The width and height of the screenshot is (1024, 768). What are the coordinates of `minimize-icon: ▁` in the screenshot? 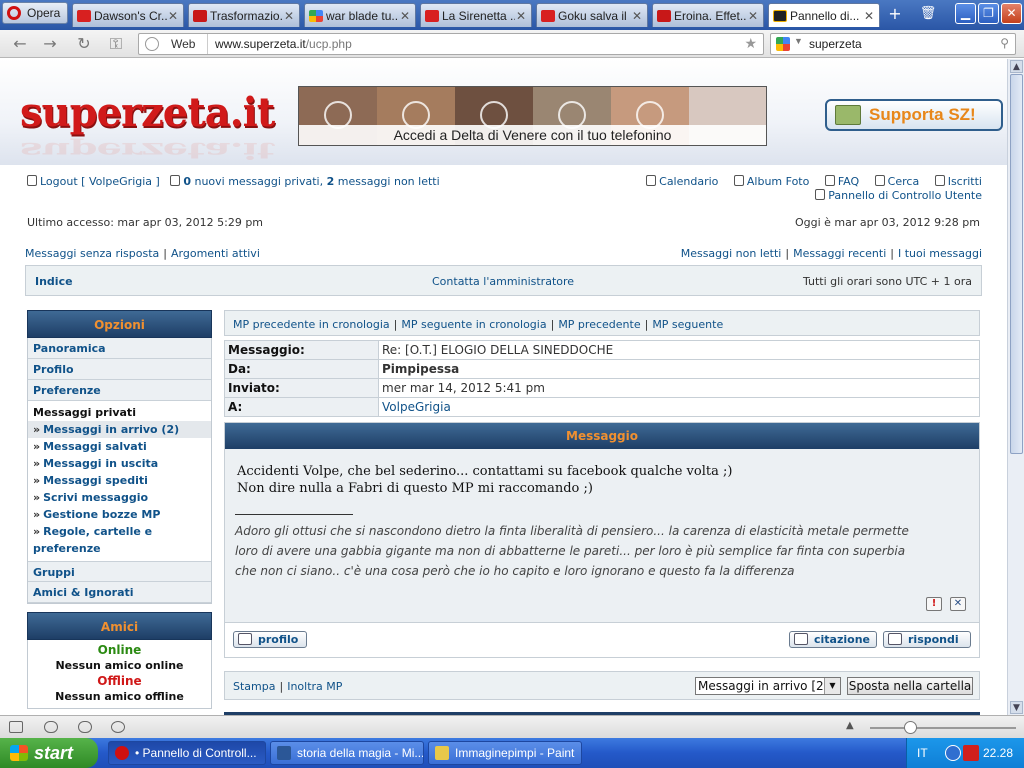 It's located at (965, 13).